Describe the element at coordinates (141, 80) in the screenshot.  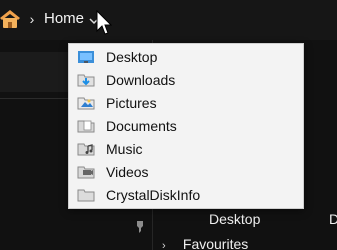
I see `menu-item-label: Downloads` at that location.